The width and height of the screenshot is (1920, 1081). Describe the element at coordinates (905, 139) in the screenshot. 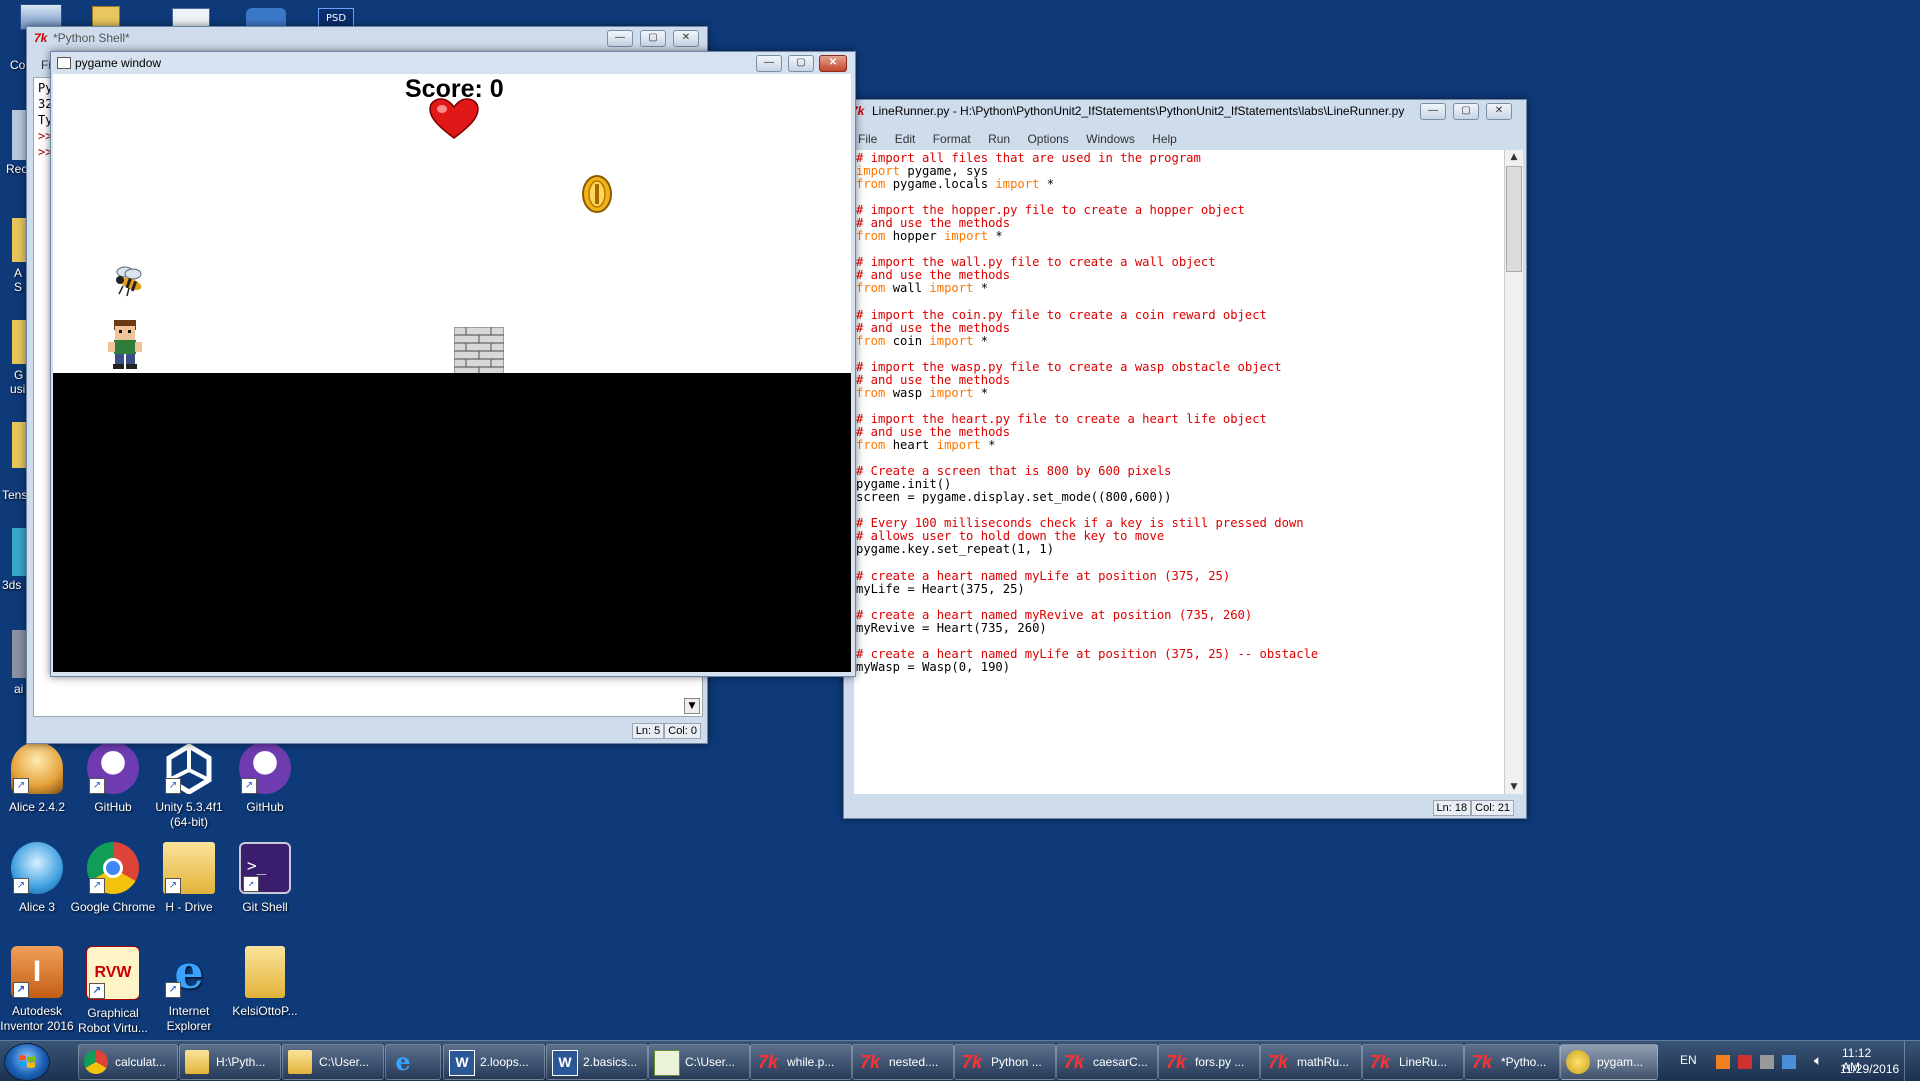

I see `menu-edit: Edit` at that location.